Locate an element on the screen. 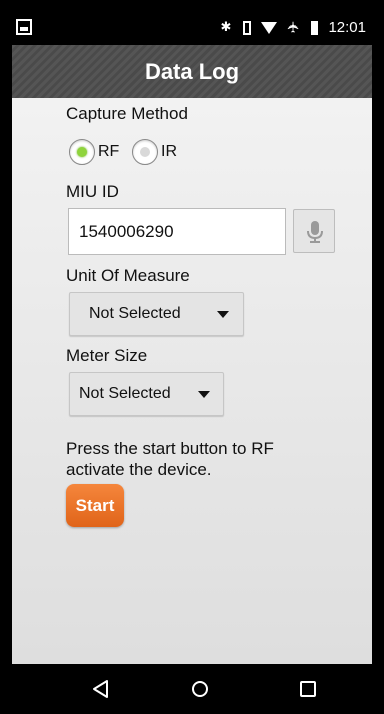  microphone-icon is located at coordinates (315, 232).